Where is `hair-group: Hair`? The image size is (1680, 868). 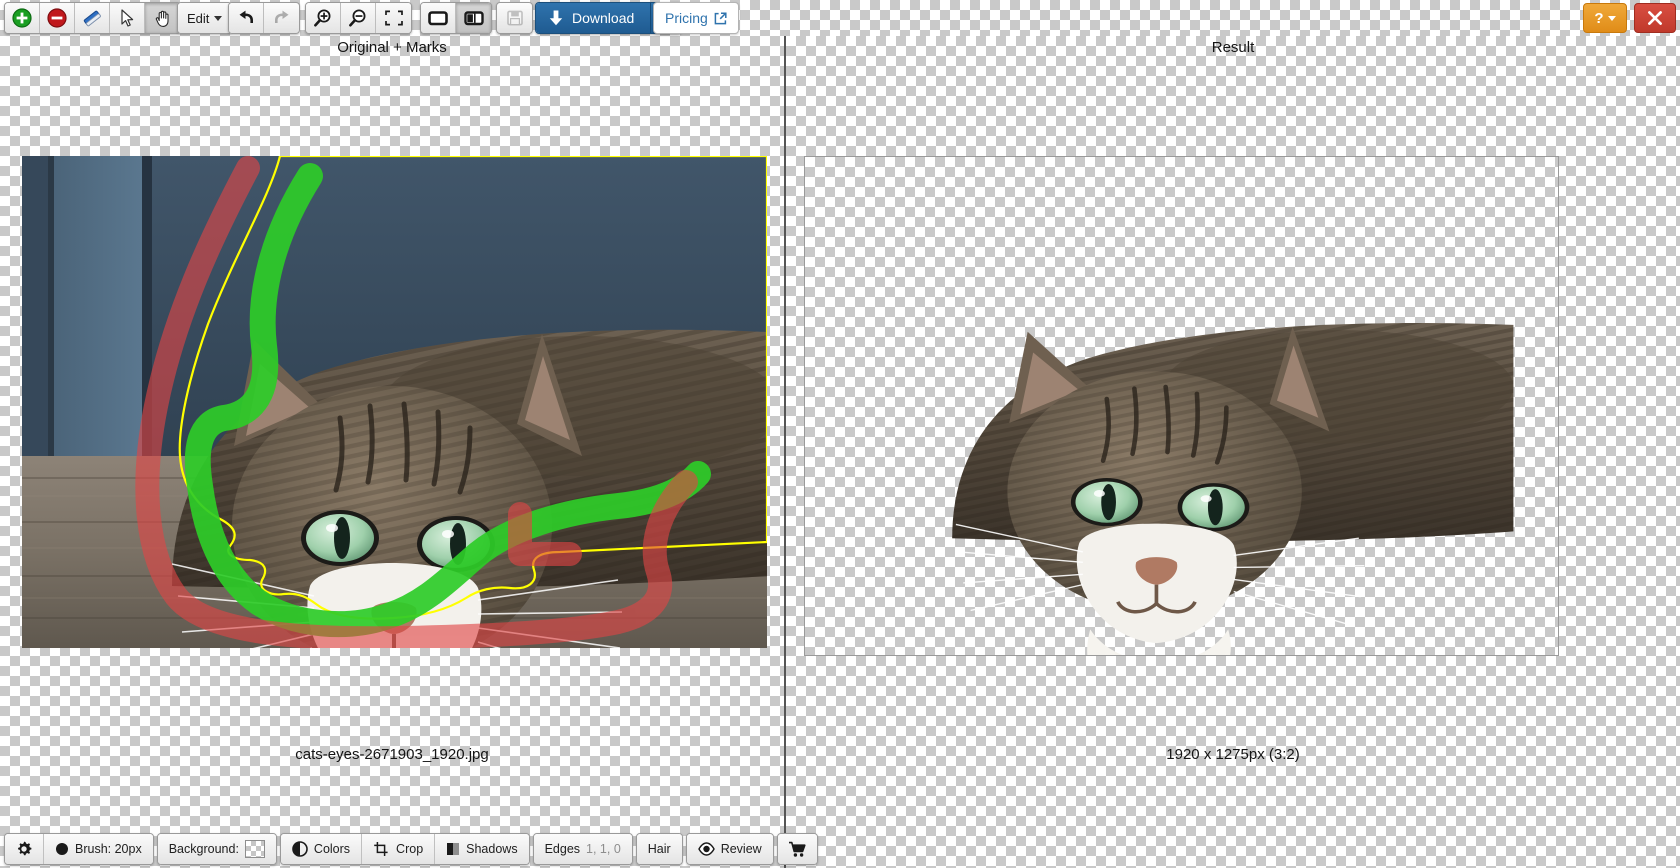
hair-group: Hair is located at coordinates (659, 849).